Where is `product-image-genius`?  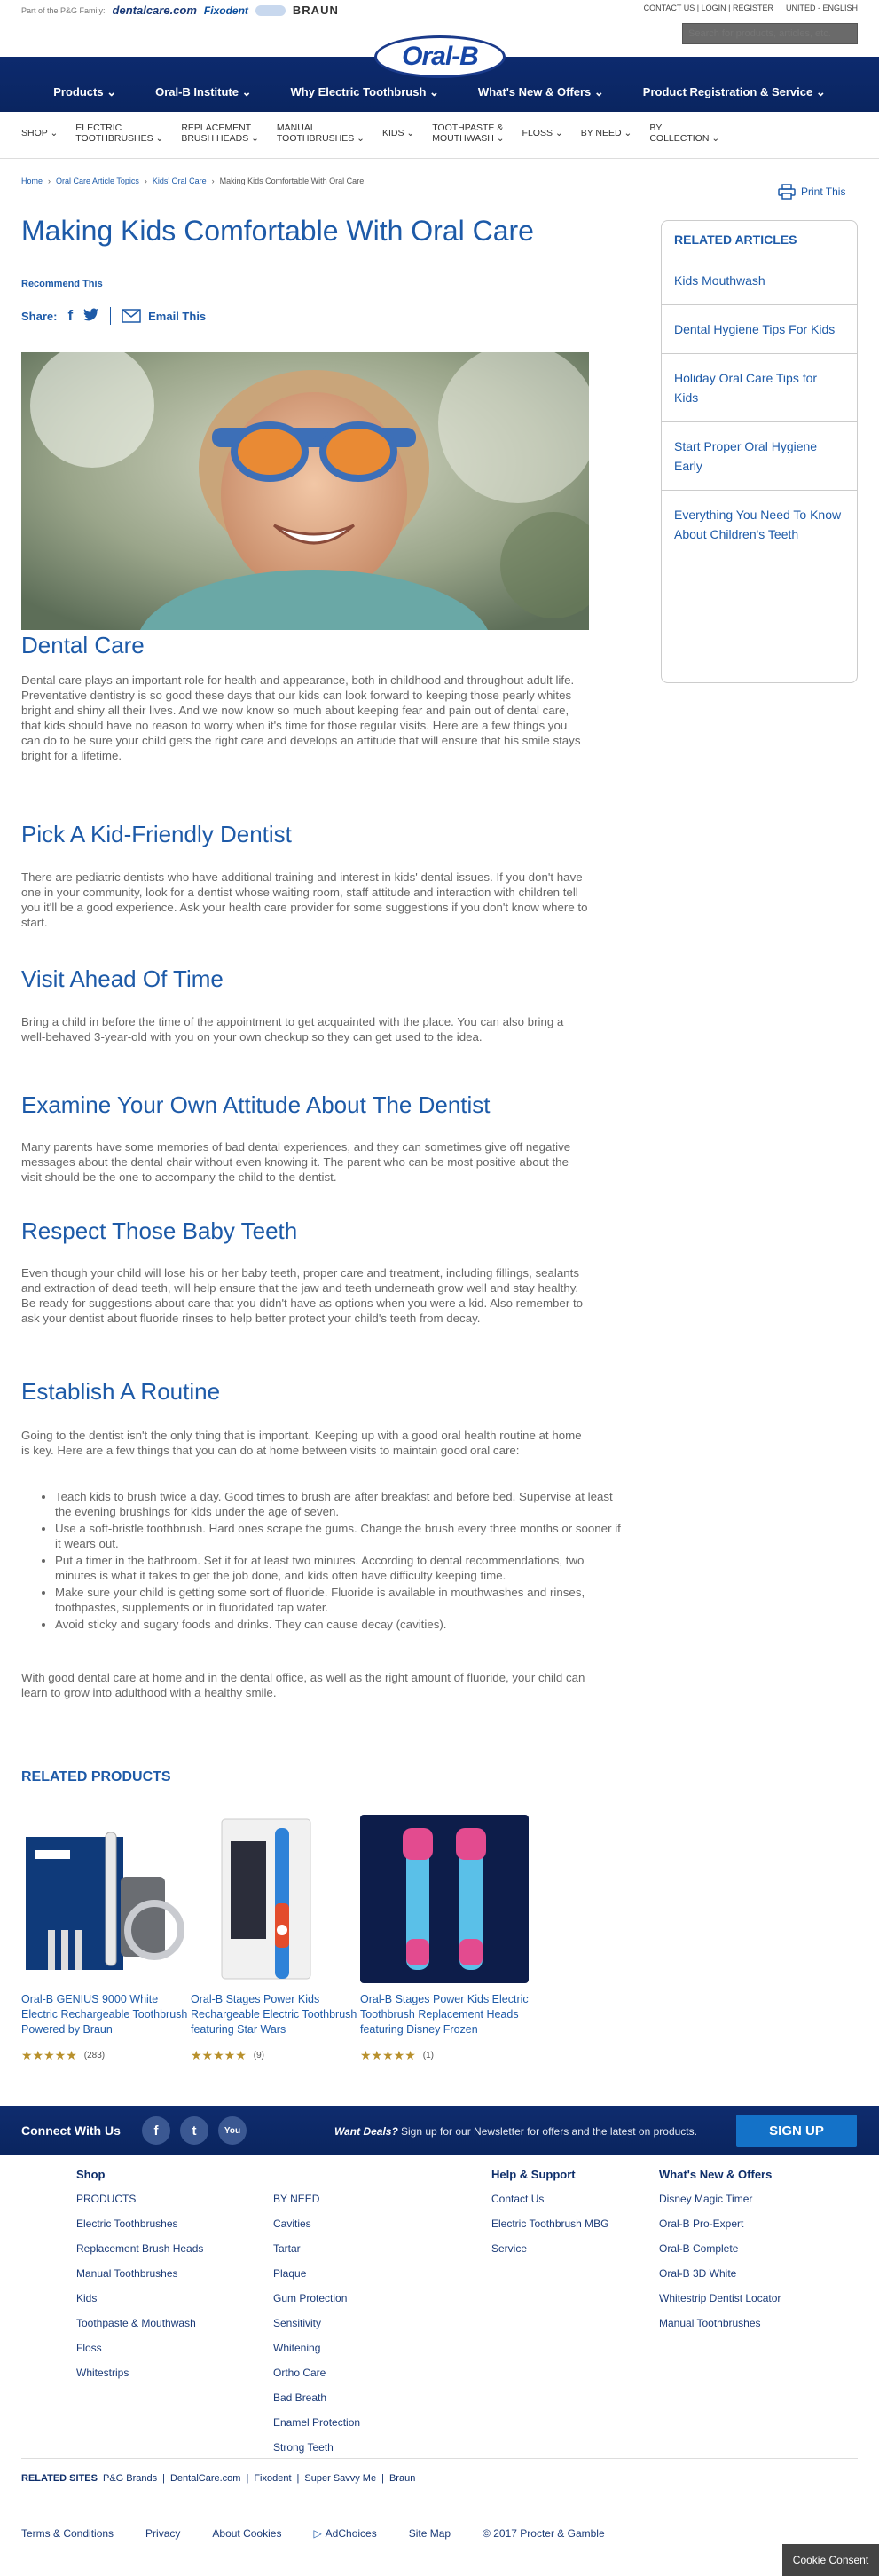
product-image-genius is located at coordinates (105, 1899).